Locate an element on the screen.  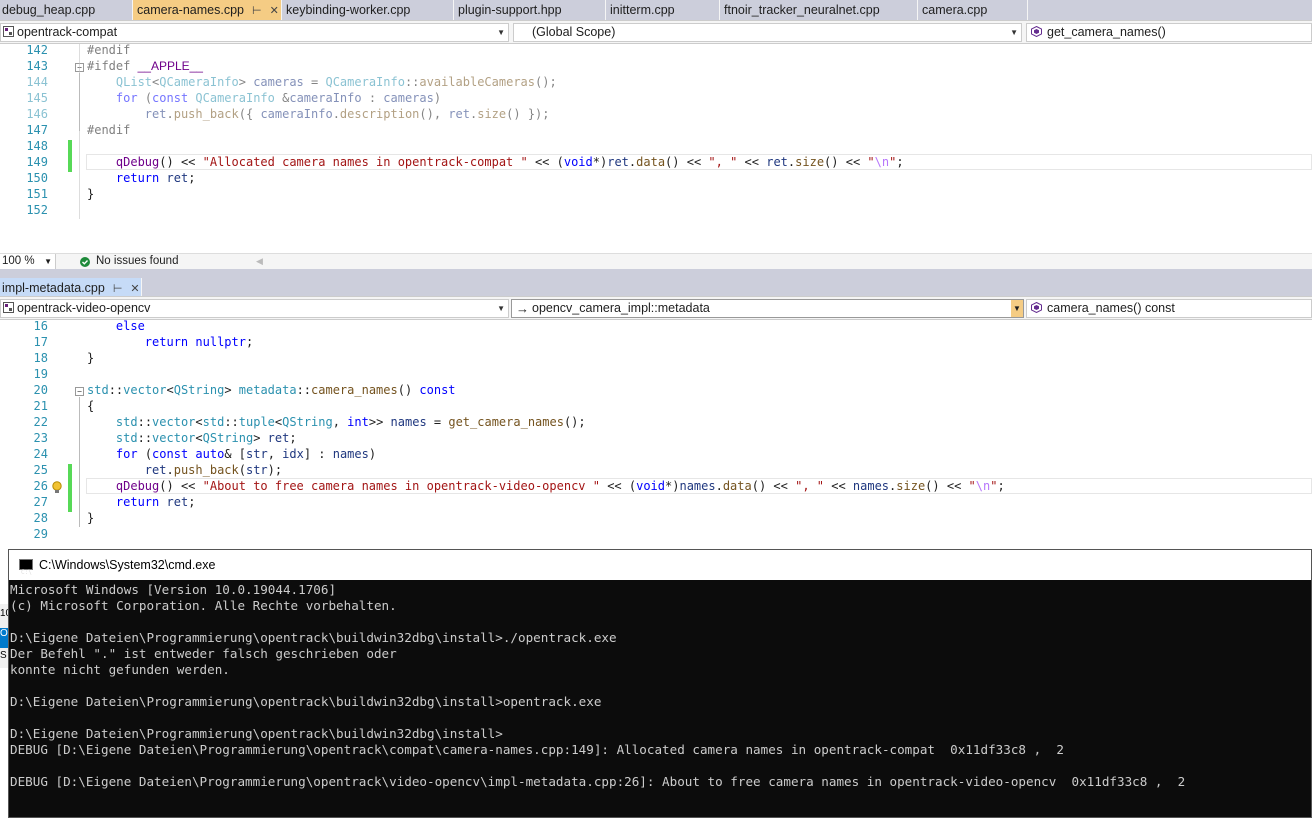
issues-label: No issues found is located at coordinates (137, 261).